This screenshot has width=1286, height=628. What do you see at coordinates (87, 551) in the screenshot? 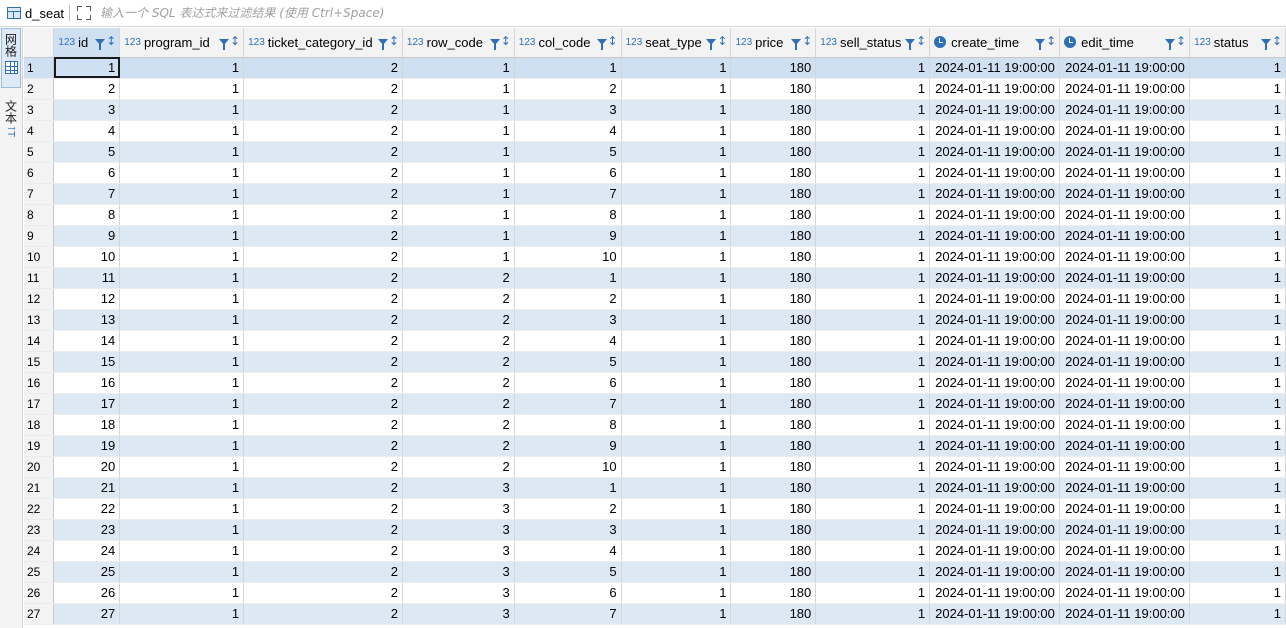
I see `cell-id: 24` at bounding box center [87, 551].